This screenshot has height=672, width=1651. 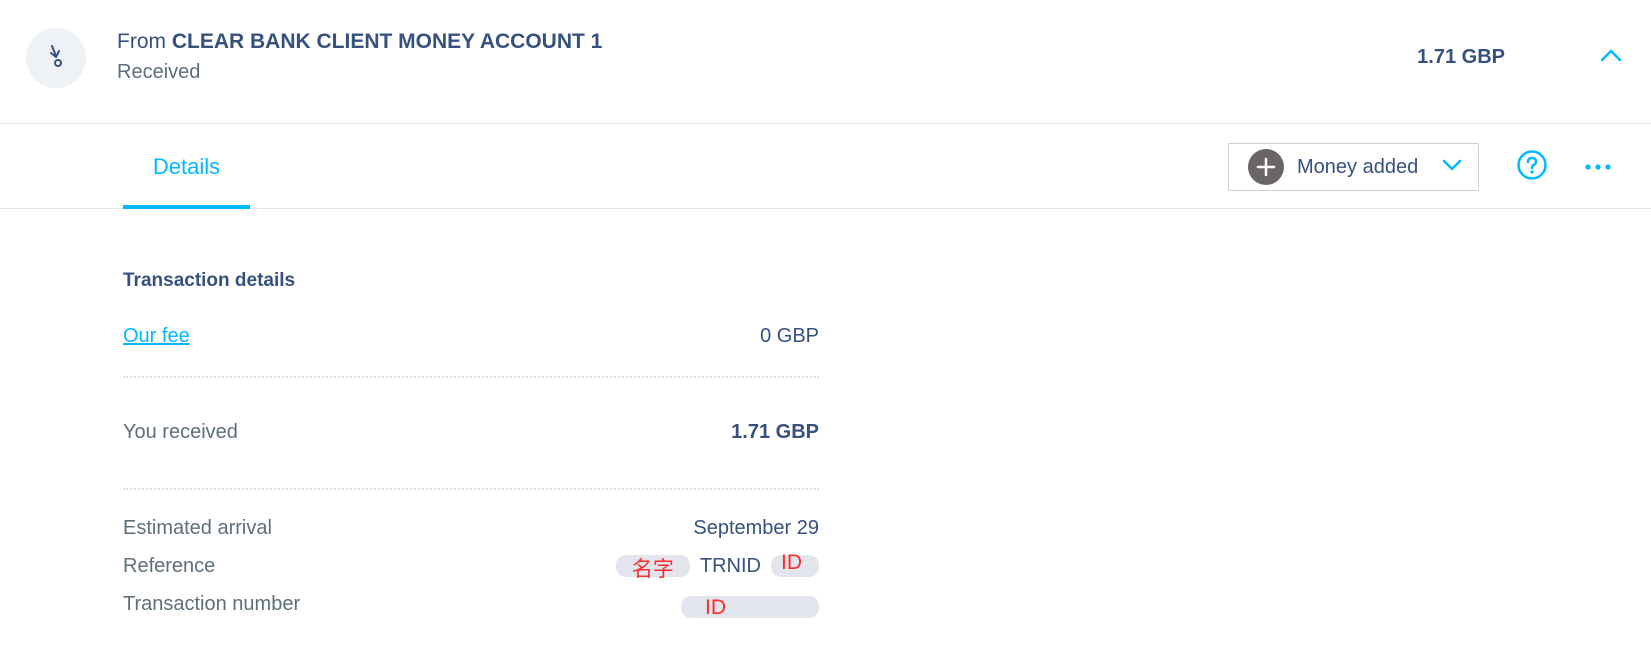 I want to click on more-options-button, so click(x=1598, y=167).